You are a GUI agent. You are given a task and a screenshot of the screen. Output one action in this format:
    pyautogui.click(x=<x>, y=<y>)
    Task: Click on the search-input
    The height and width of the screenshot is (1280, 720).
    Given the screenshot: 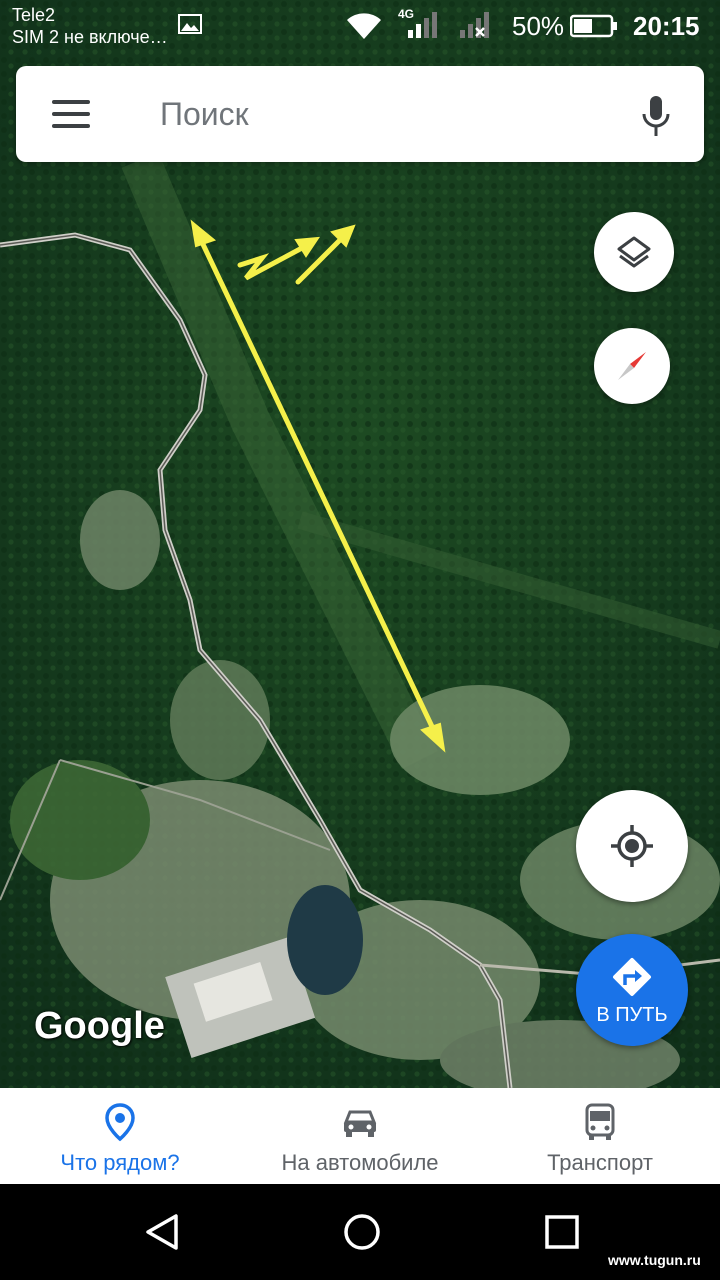 What is the action you would take?
    pyautogui.click(x=380, y=114)
    